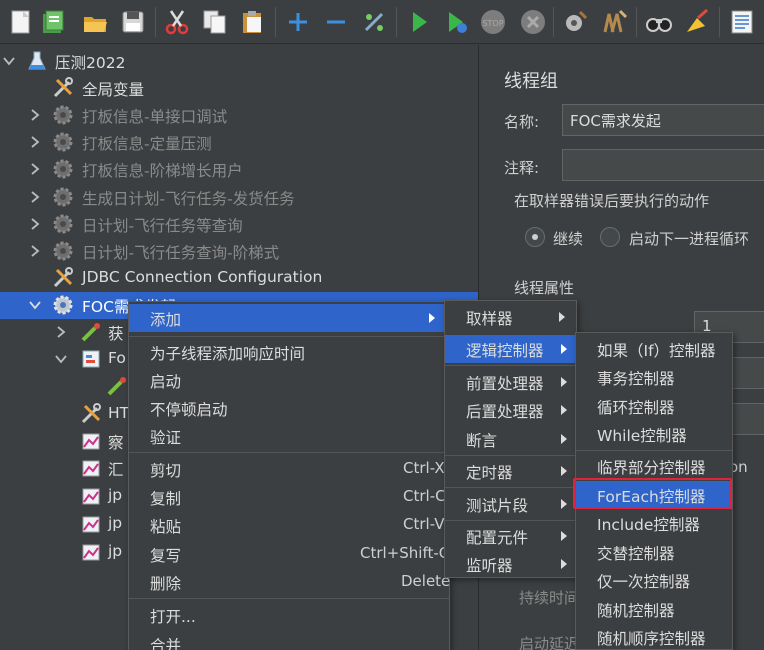 The height and width of the screenshot is (650, 764). Describe the element at coordinates (253, 22) in the screenshot. I see `paste-icon` at that location.